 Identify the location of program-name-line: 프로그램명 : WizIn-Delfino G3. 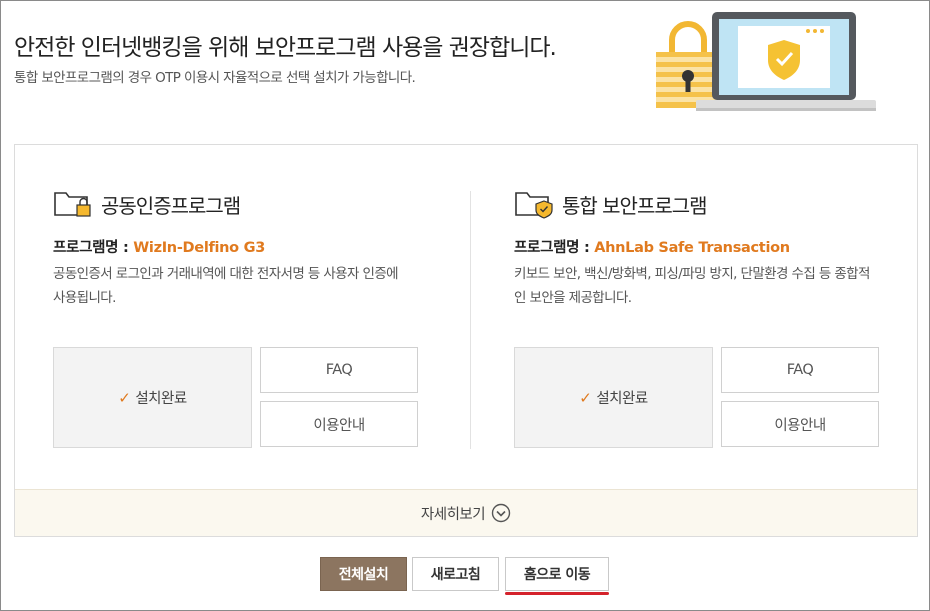
(159, 246).